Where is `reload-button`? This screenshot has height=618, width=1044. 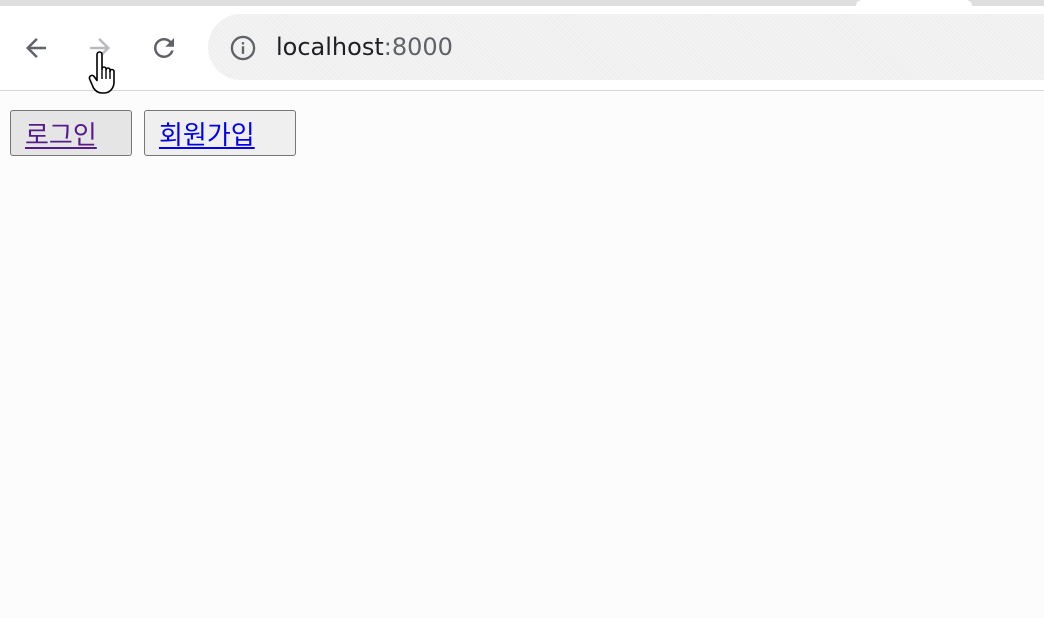
reload-button is located at coordinates (164, 48).